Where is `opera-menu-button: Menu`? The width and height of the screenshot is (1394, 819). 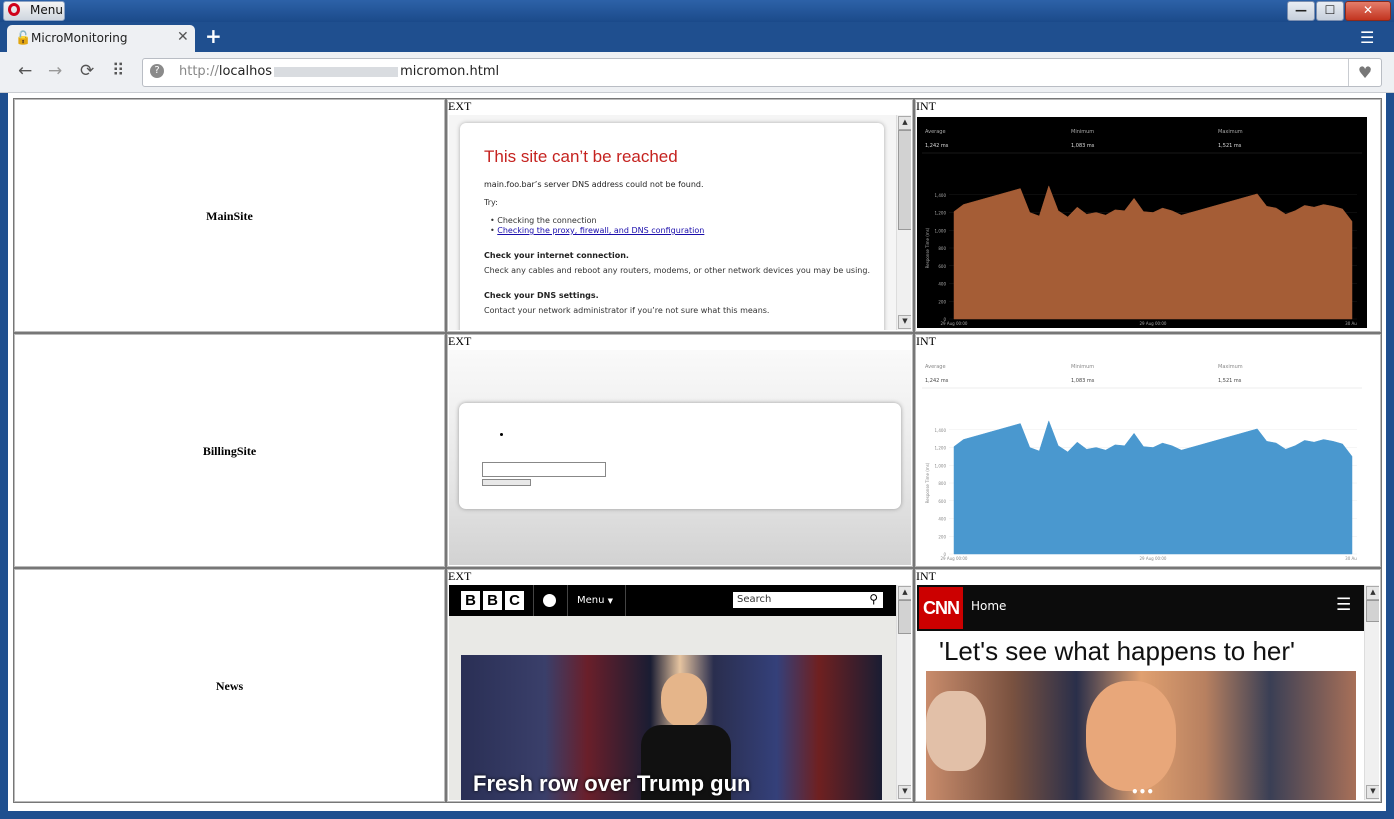
opera-menu-button: Menu is located at coordinates (34, 11).